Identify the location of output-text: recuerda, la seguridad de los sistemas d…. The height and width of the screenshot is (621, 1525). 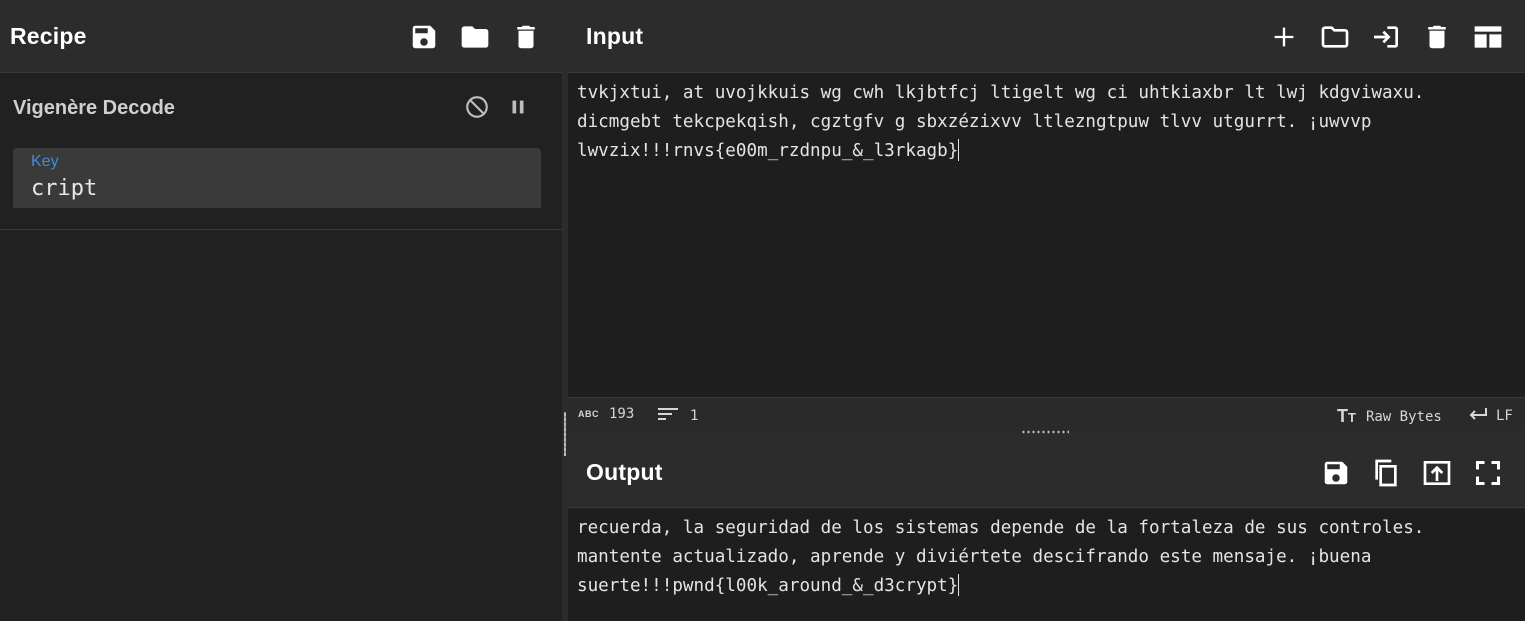
(1006, 557).